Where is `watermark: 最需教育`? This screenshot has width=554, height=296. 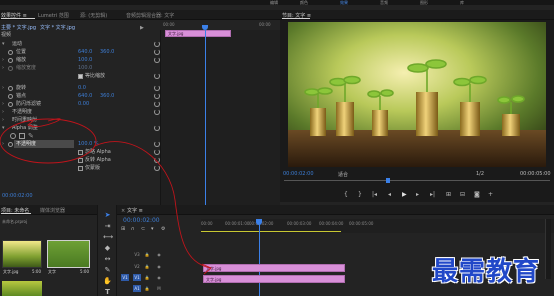
watermark: 最需教育 is located at coordinates (486, 272).